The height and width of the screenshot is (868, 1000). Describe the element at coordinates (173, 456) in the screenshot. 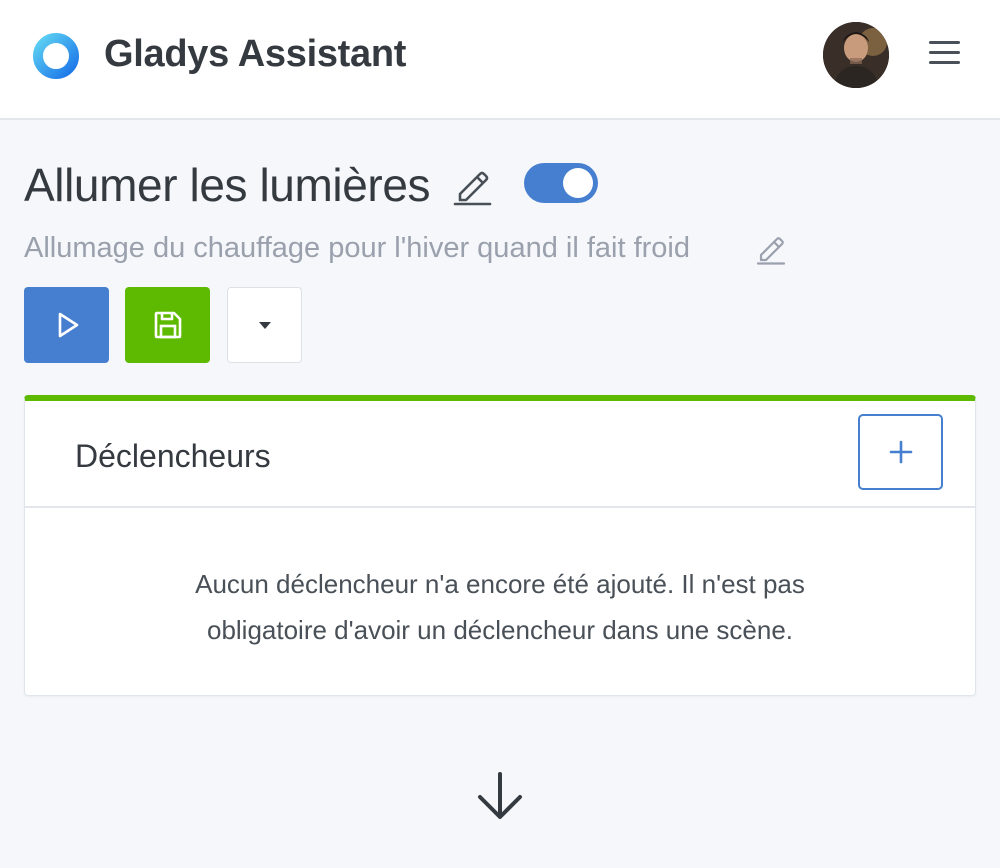

I see `triggers-title: Déclencheurs` at that location.